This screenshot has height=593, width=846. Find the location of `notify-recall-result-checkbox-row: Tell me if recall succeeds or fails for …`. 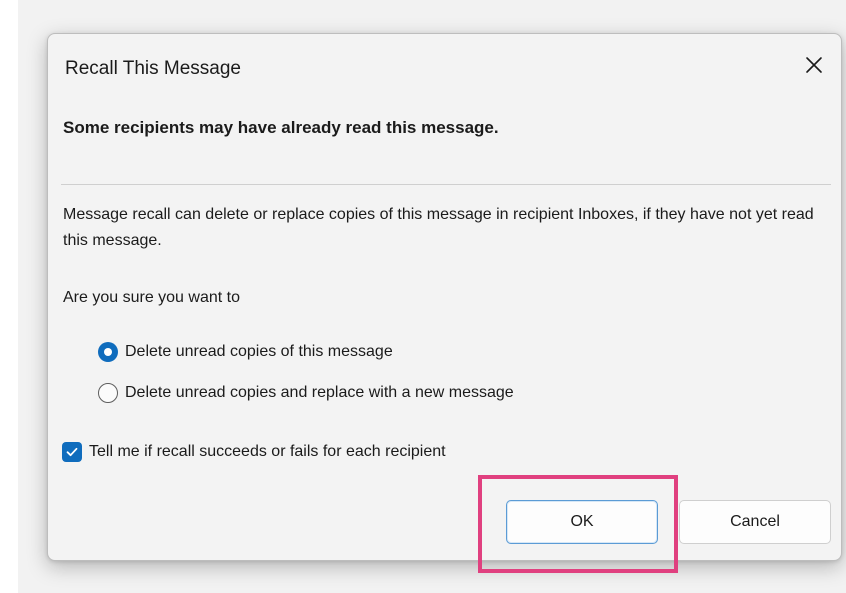

notify-recall-result-checkbox-row: Tell me if recall succeeds or fails for … is located at coordinates (254, 452).